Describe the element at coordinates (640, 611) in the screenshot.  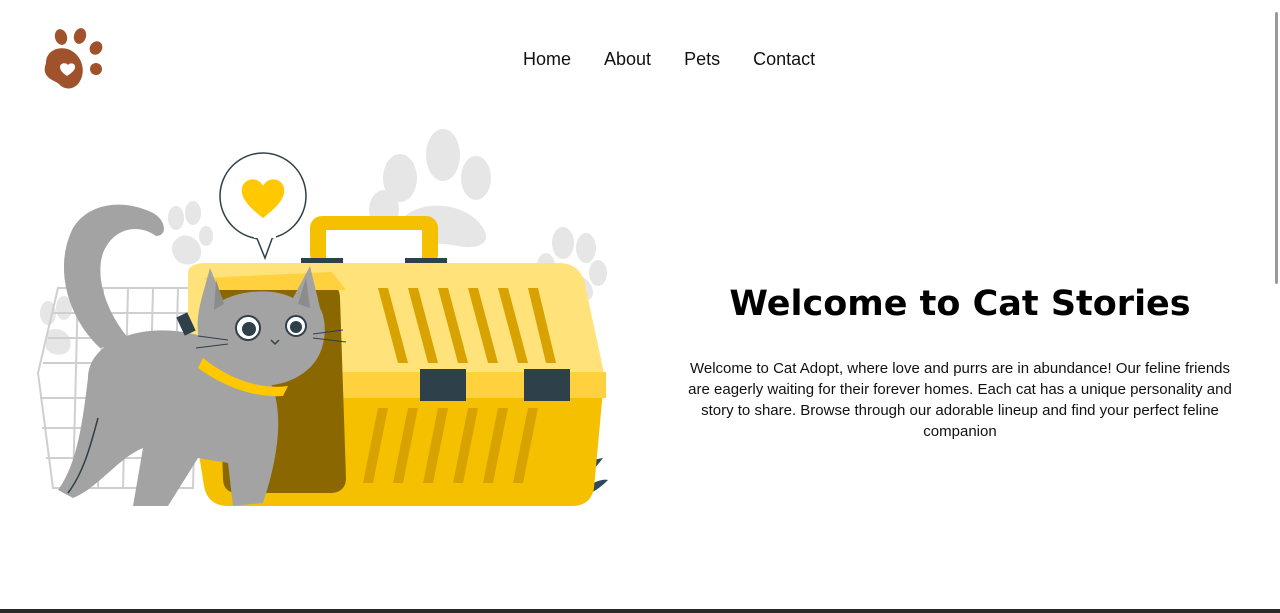
I see `bottom-divider` at that location.